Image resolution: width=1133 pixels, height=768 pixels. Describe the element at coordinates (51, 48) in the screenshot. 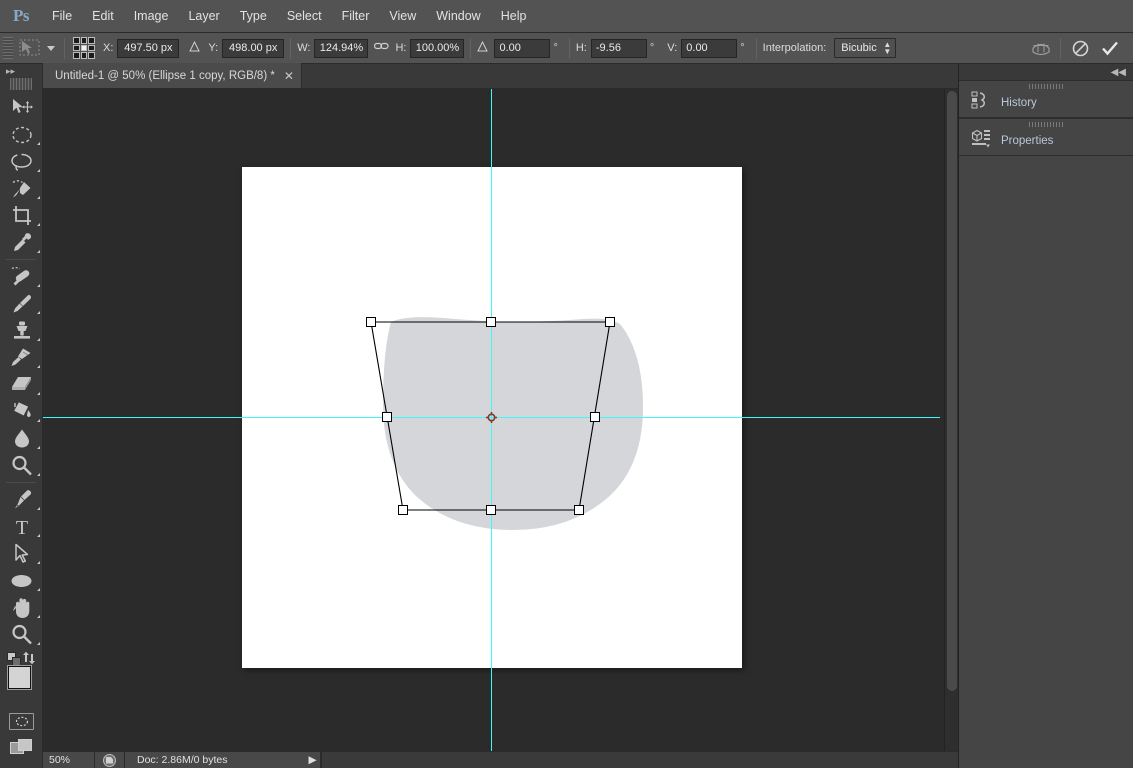

I see `tool-preset-chevron-down-icon` at that location.